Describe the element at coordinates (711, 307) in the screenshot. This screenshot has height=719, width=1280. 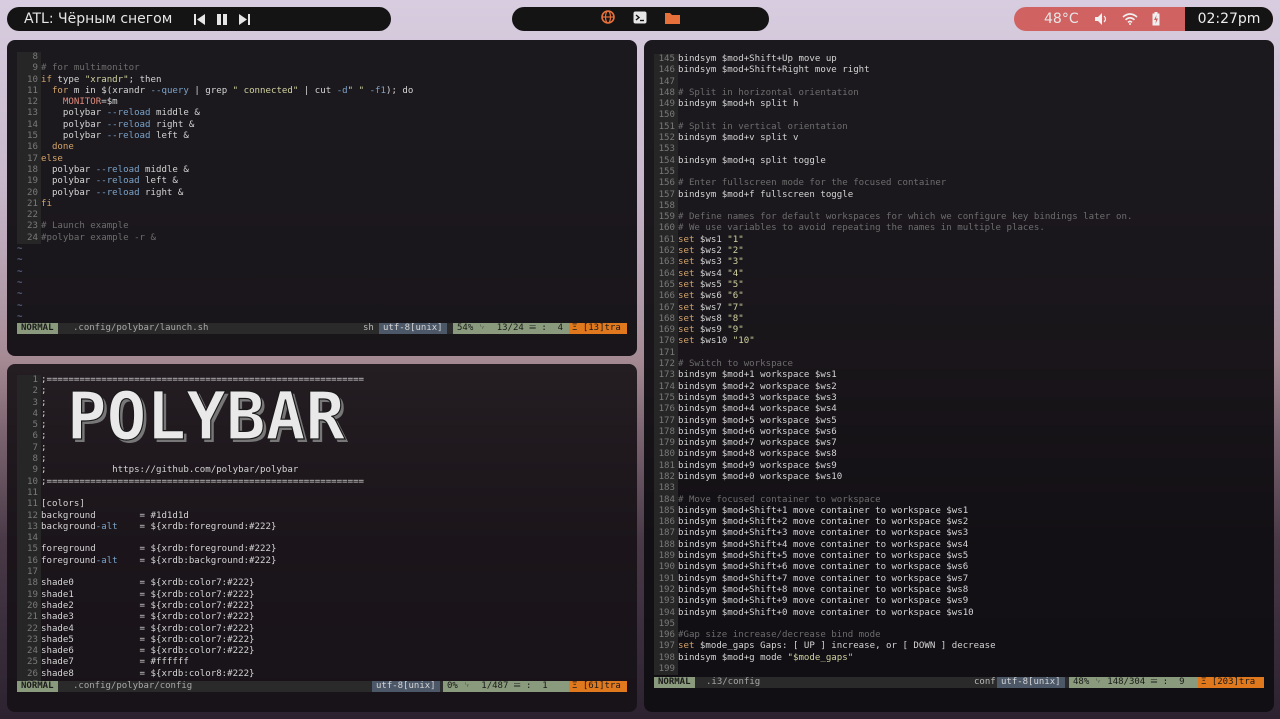
I see `line-text: set $ws7 "7"` at that location.